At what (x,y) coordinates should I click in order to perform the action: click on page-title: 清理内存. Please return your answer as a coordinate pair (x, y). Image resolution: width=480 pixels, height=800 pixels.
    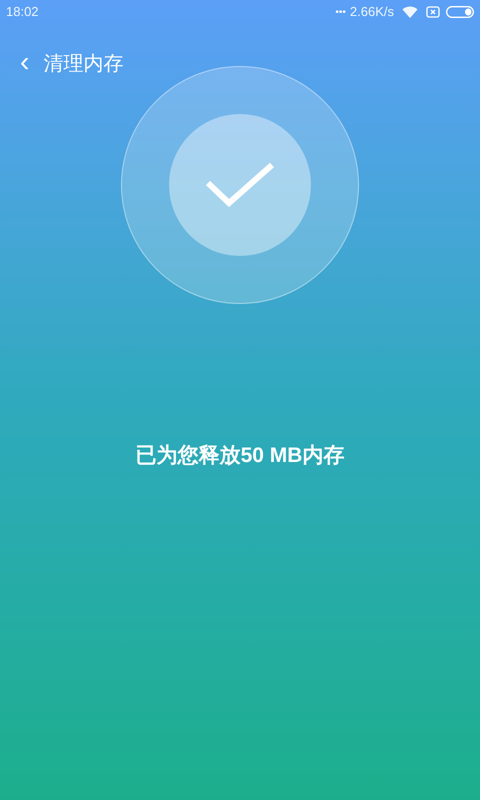
    Looking at the image, I should click on (83, 64).